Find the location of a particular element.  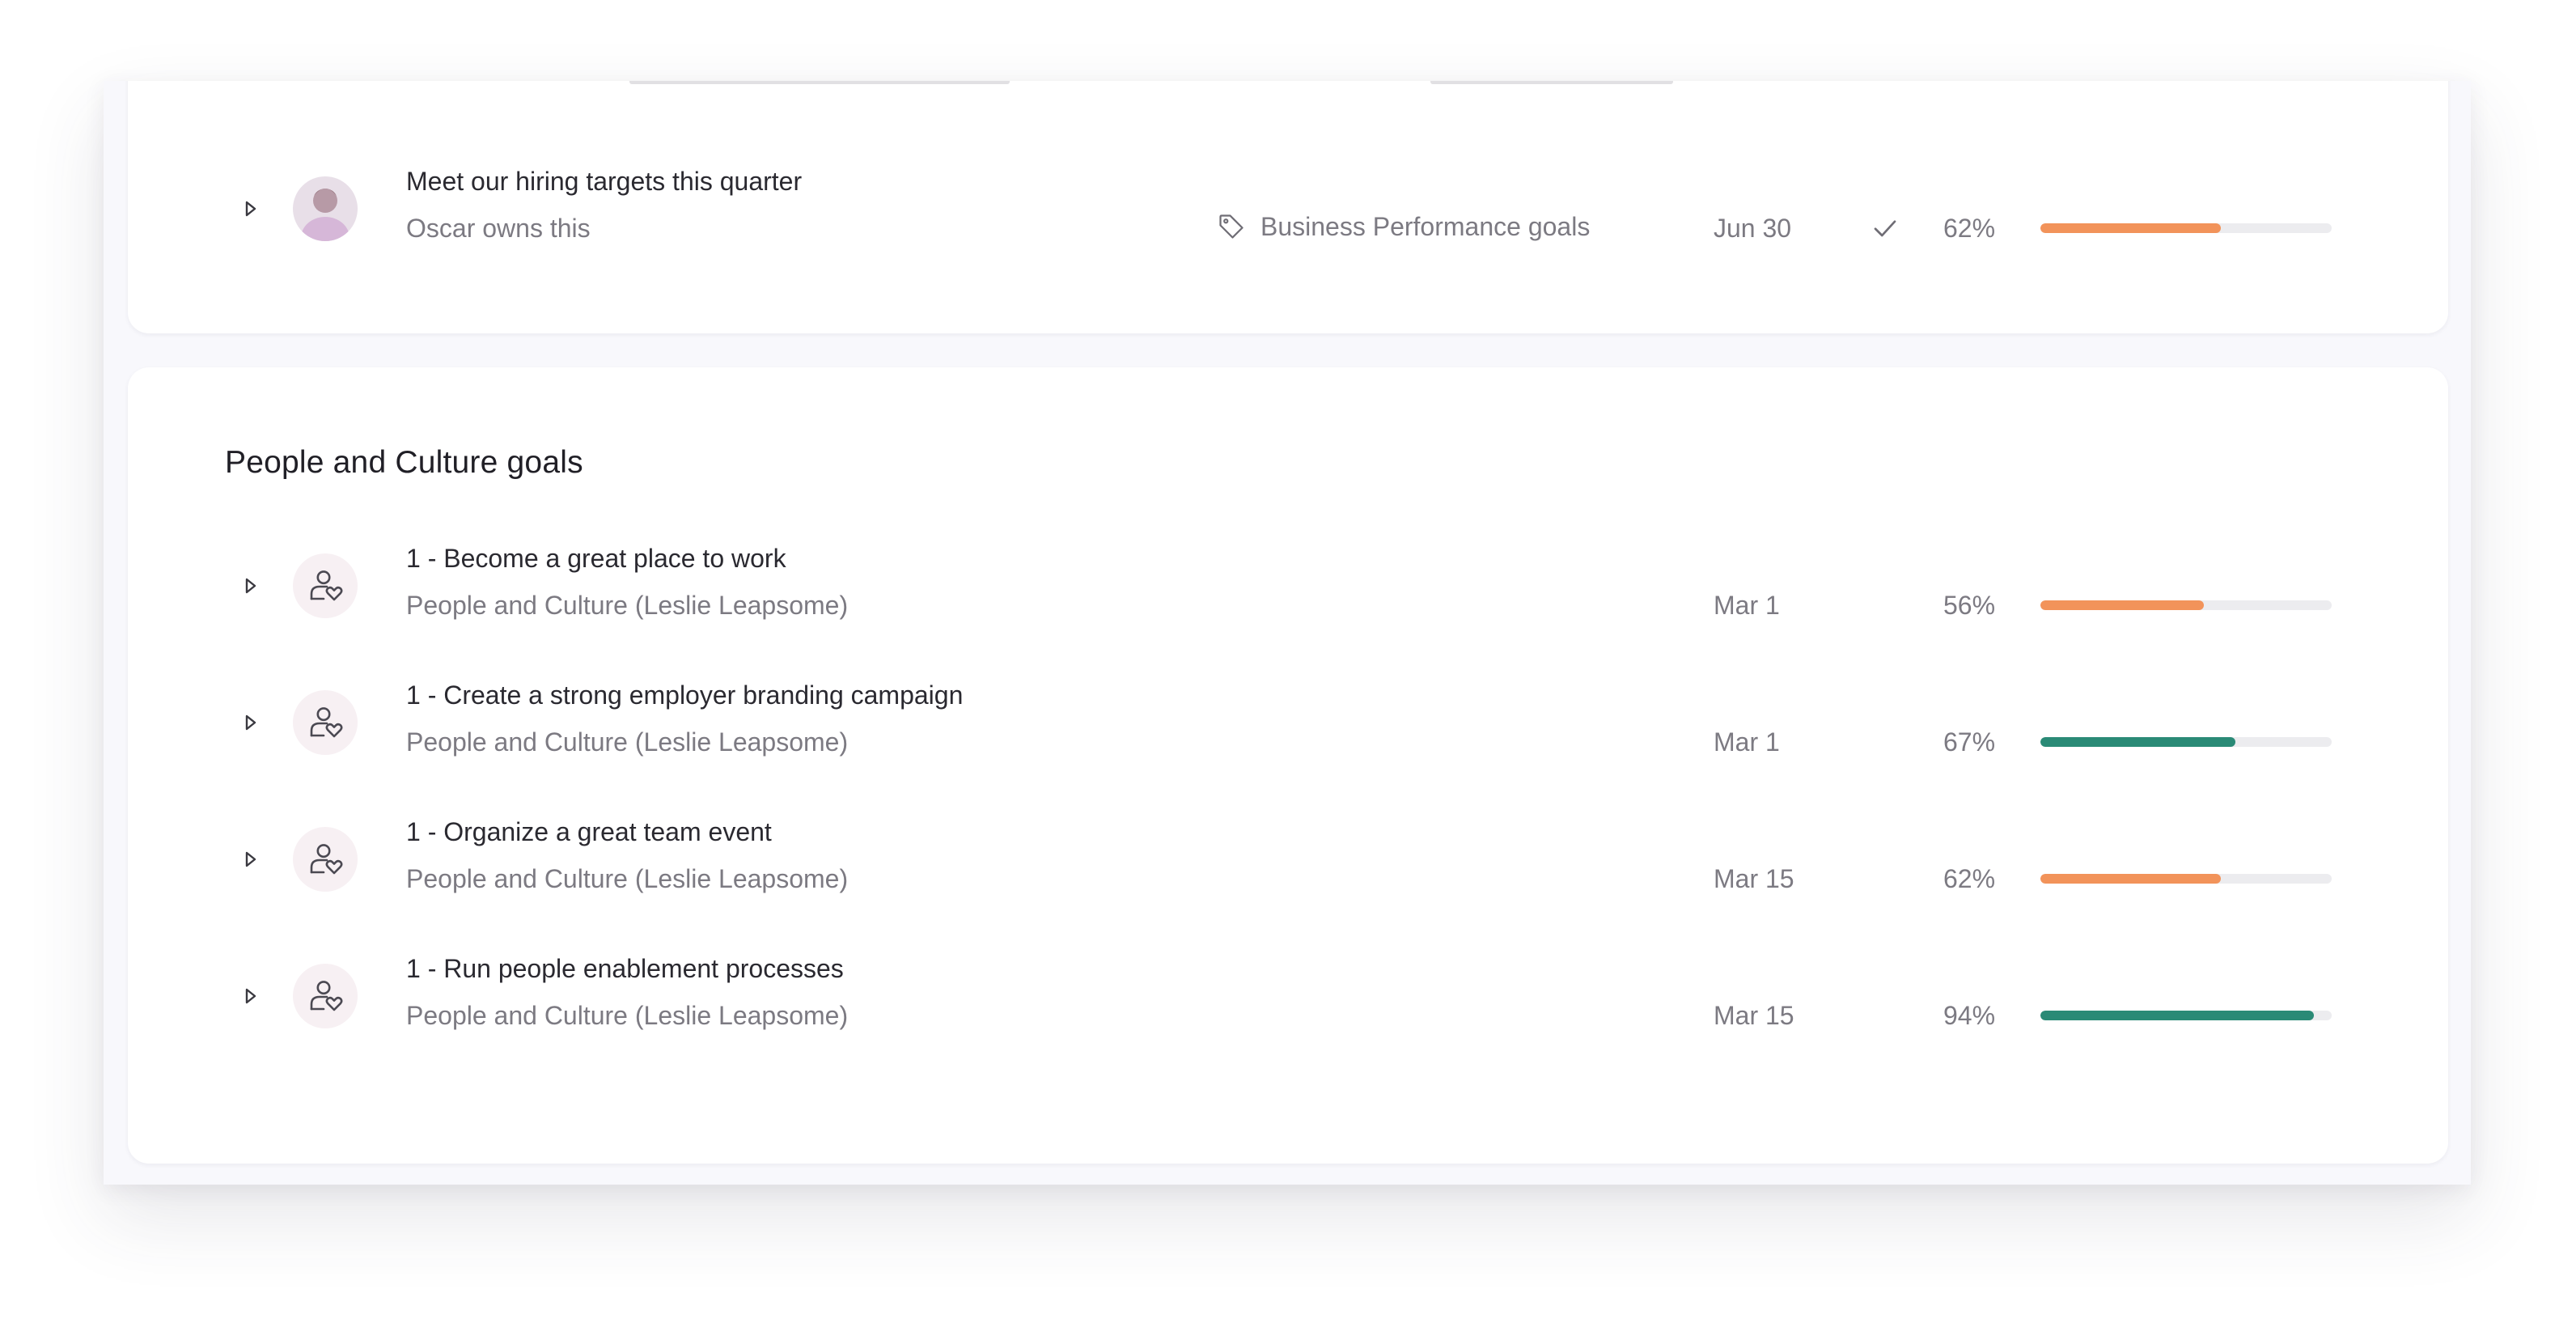

goal-owner: Oscar owns this is located at coordinates (498, 228).